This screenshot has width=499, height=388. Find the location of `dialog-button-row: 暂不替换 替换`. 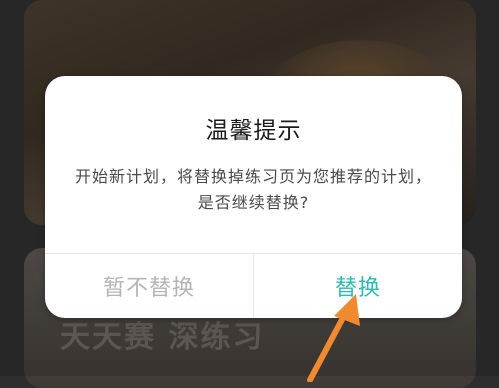

dialog-button-row: 暂不替换 替换 is located at coordinates (253, 285).